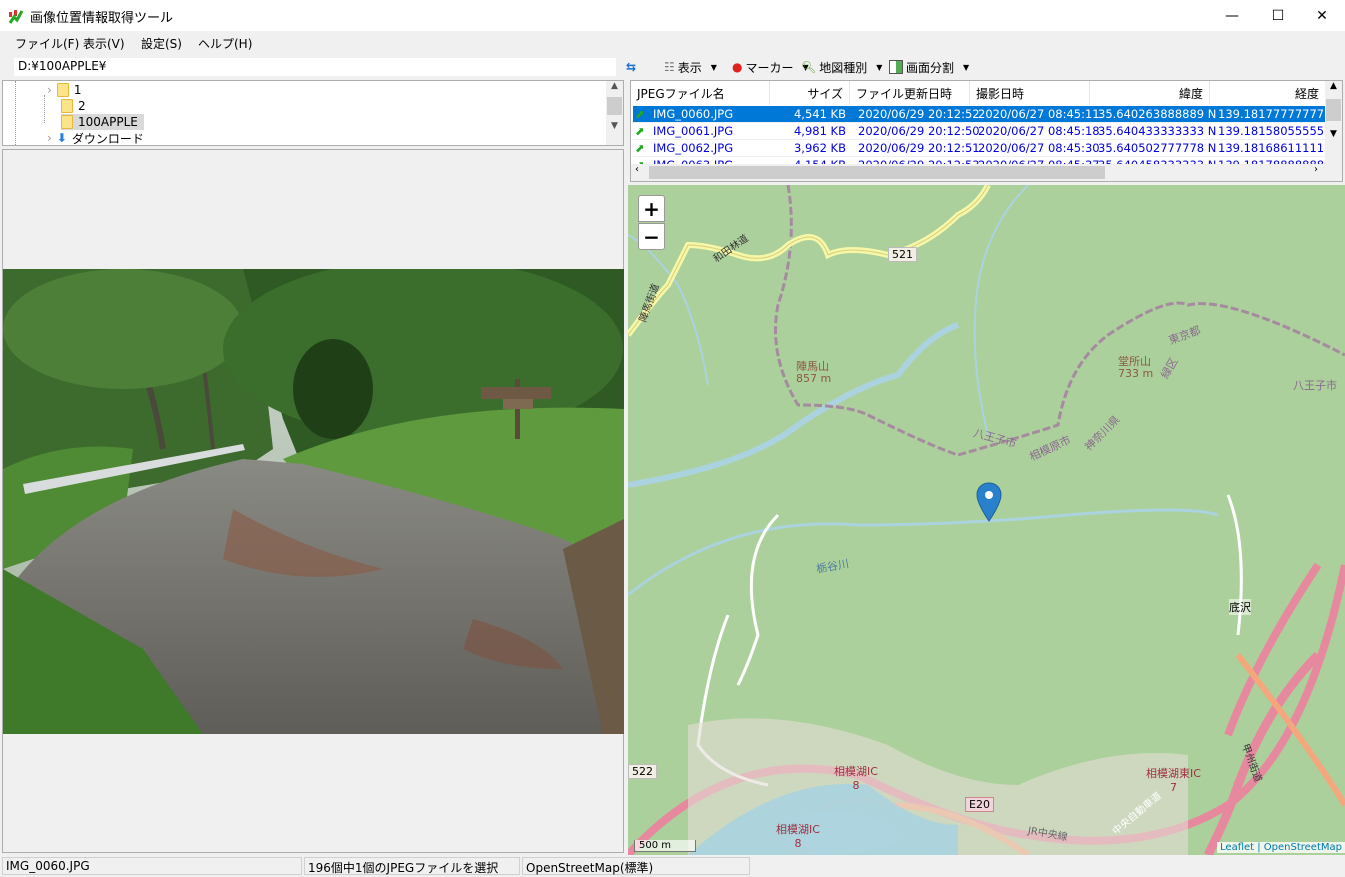 The width and height of the screenshot is (1345, 877). I want to click on map-label: 中央自動車道, so click(1137, 814).